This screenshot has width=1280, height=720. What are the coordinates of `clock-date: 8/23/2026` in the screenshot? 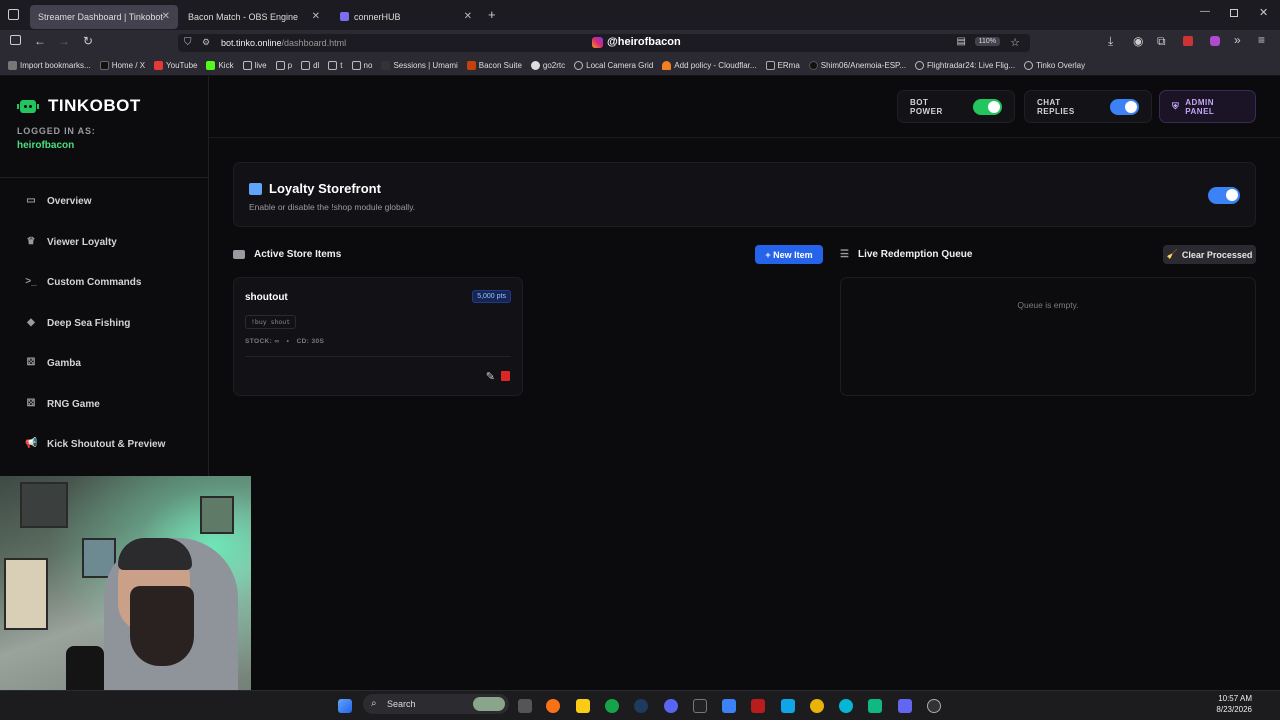 It's located at (1234, 709).